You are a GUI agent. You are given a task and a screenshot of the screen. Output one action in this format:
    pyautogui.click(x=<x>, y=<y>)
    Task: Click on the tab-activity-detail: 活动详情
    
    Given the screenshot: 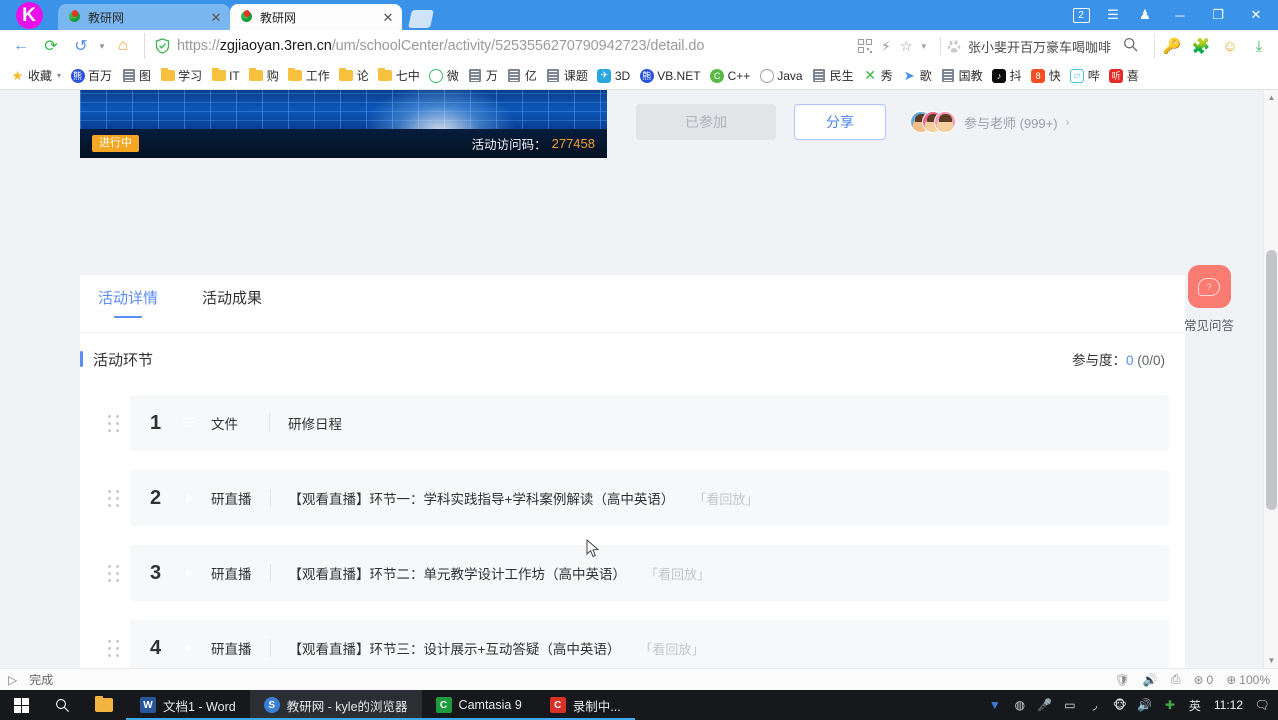 What is the action you would take?
    pyautogui.click(x=128, y=303)
    